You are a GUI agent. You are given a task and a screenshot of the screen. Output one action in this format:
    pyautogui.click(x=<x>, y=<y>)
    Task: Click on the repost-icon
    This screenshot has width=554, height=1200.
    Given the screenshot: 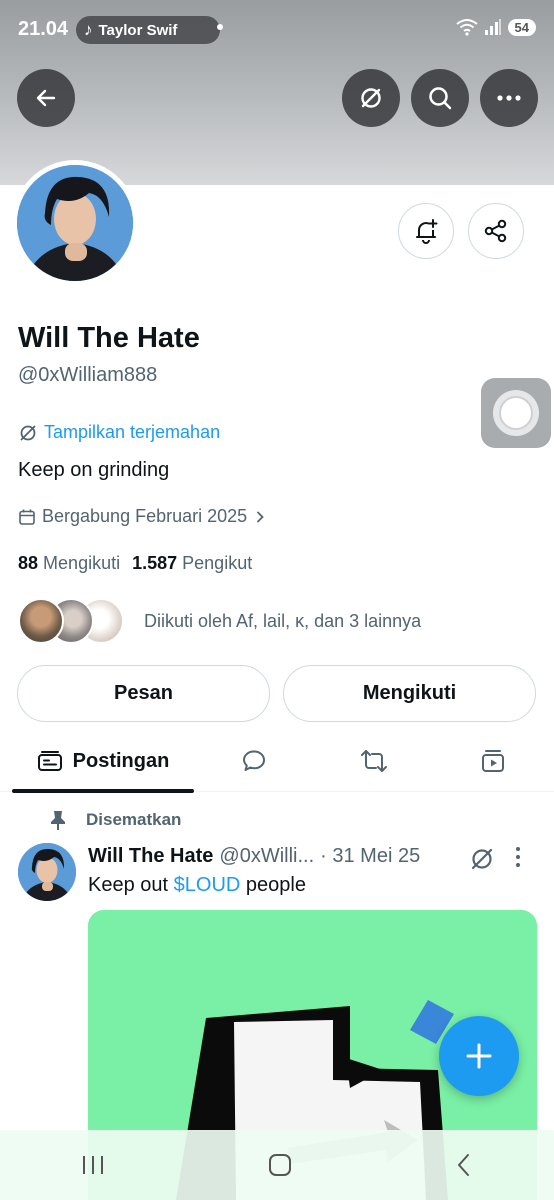 What is the action you would take?
    pyautogui.click(x=374, y=761)
    